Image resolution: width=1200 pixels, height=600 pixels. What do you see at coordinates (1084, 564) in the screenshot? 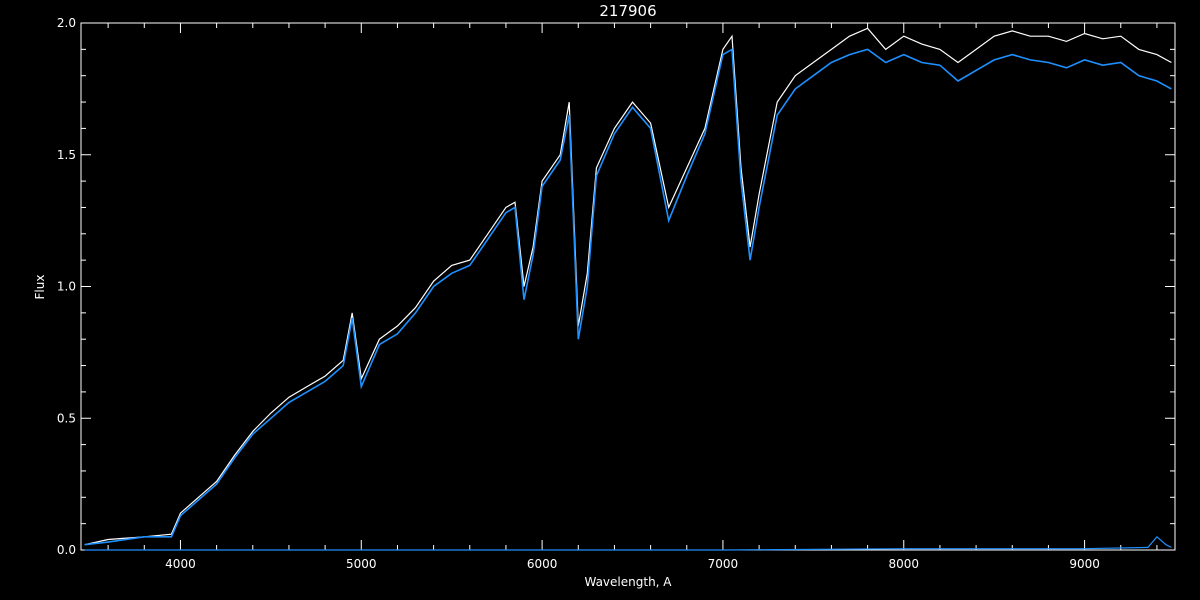
I see `x-tick-label: 9000` at bounding box center [1084, 564].